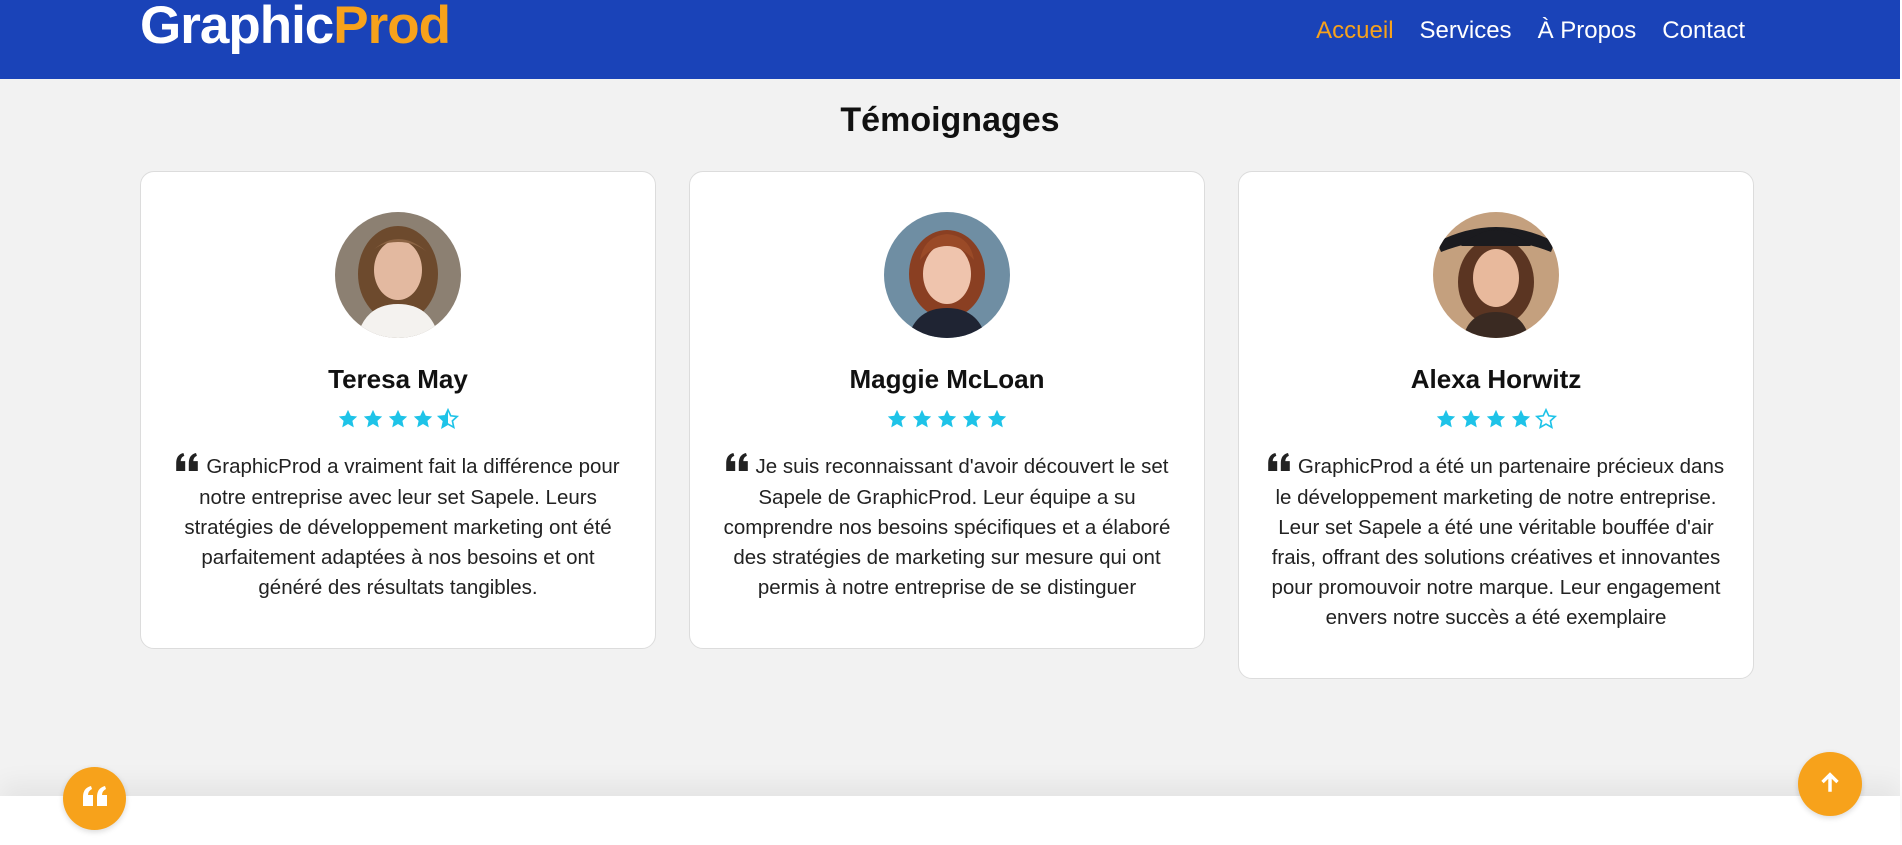  I want to click on logo-part-graphic: Graphic, so click(237, 27).